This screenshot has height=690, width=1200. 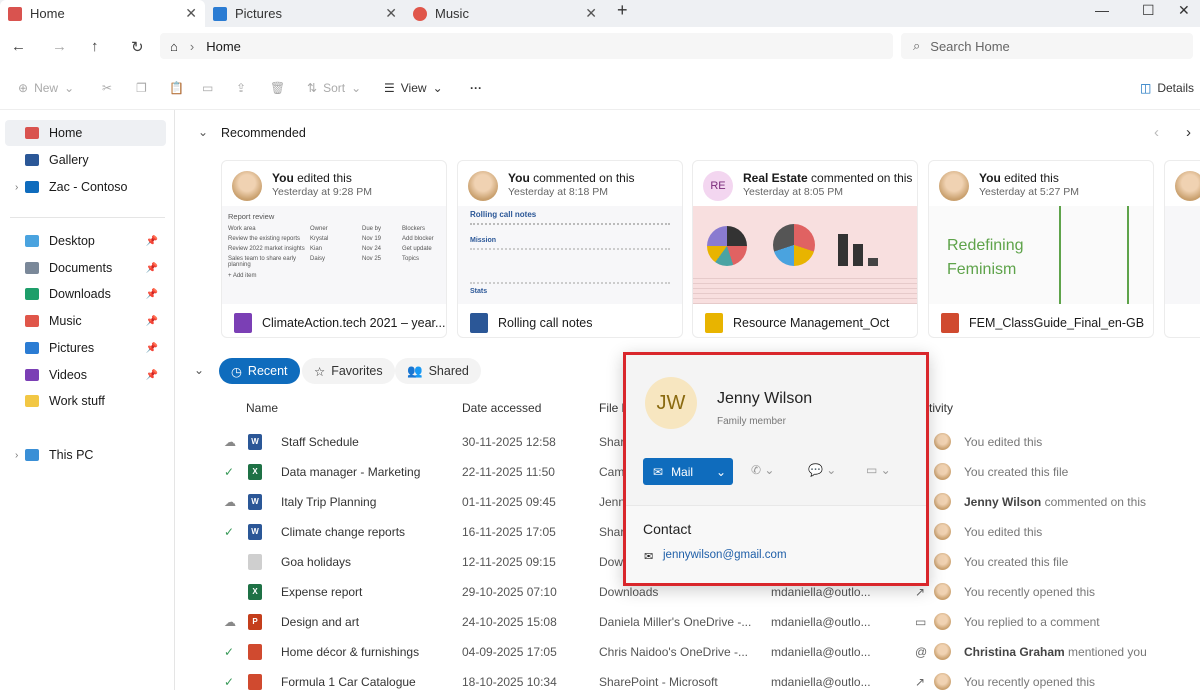 What do you see at coordinates (305, 13) in the screenshot?
I see `tab-pictures: Pictures ✕` at bounding box center [305, 13].